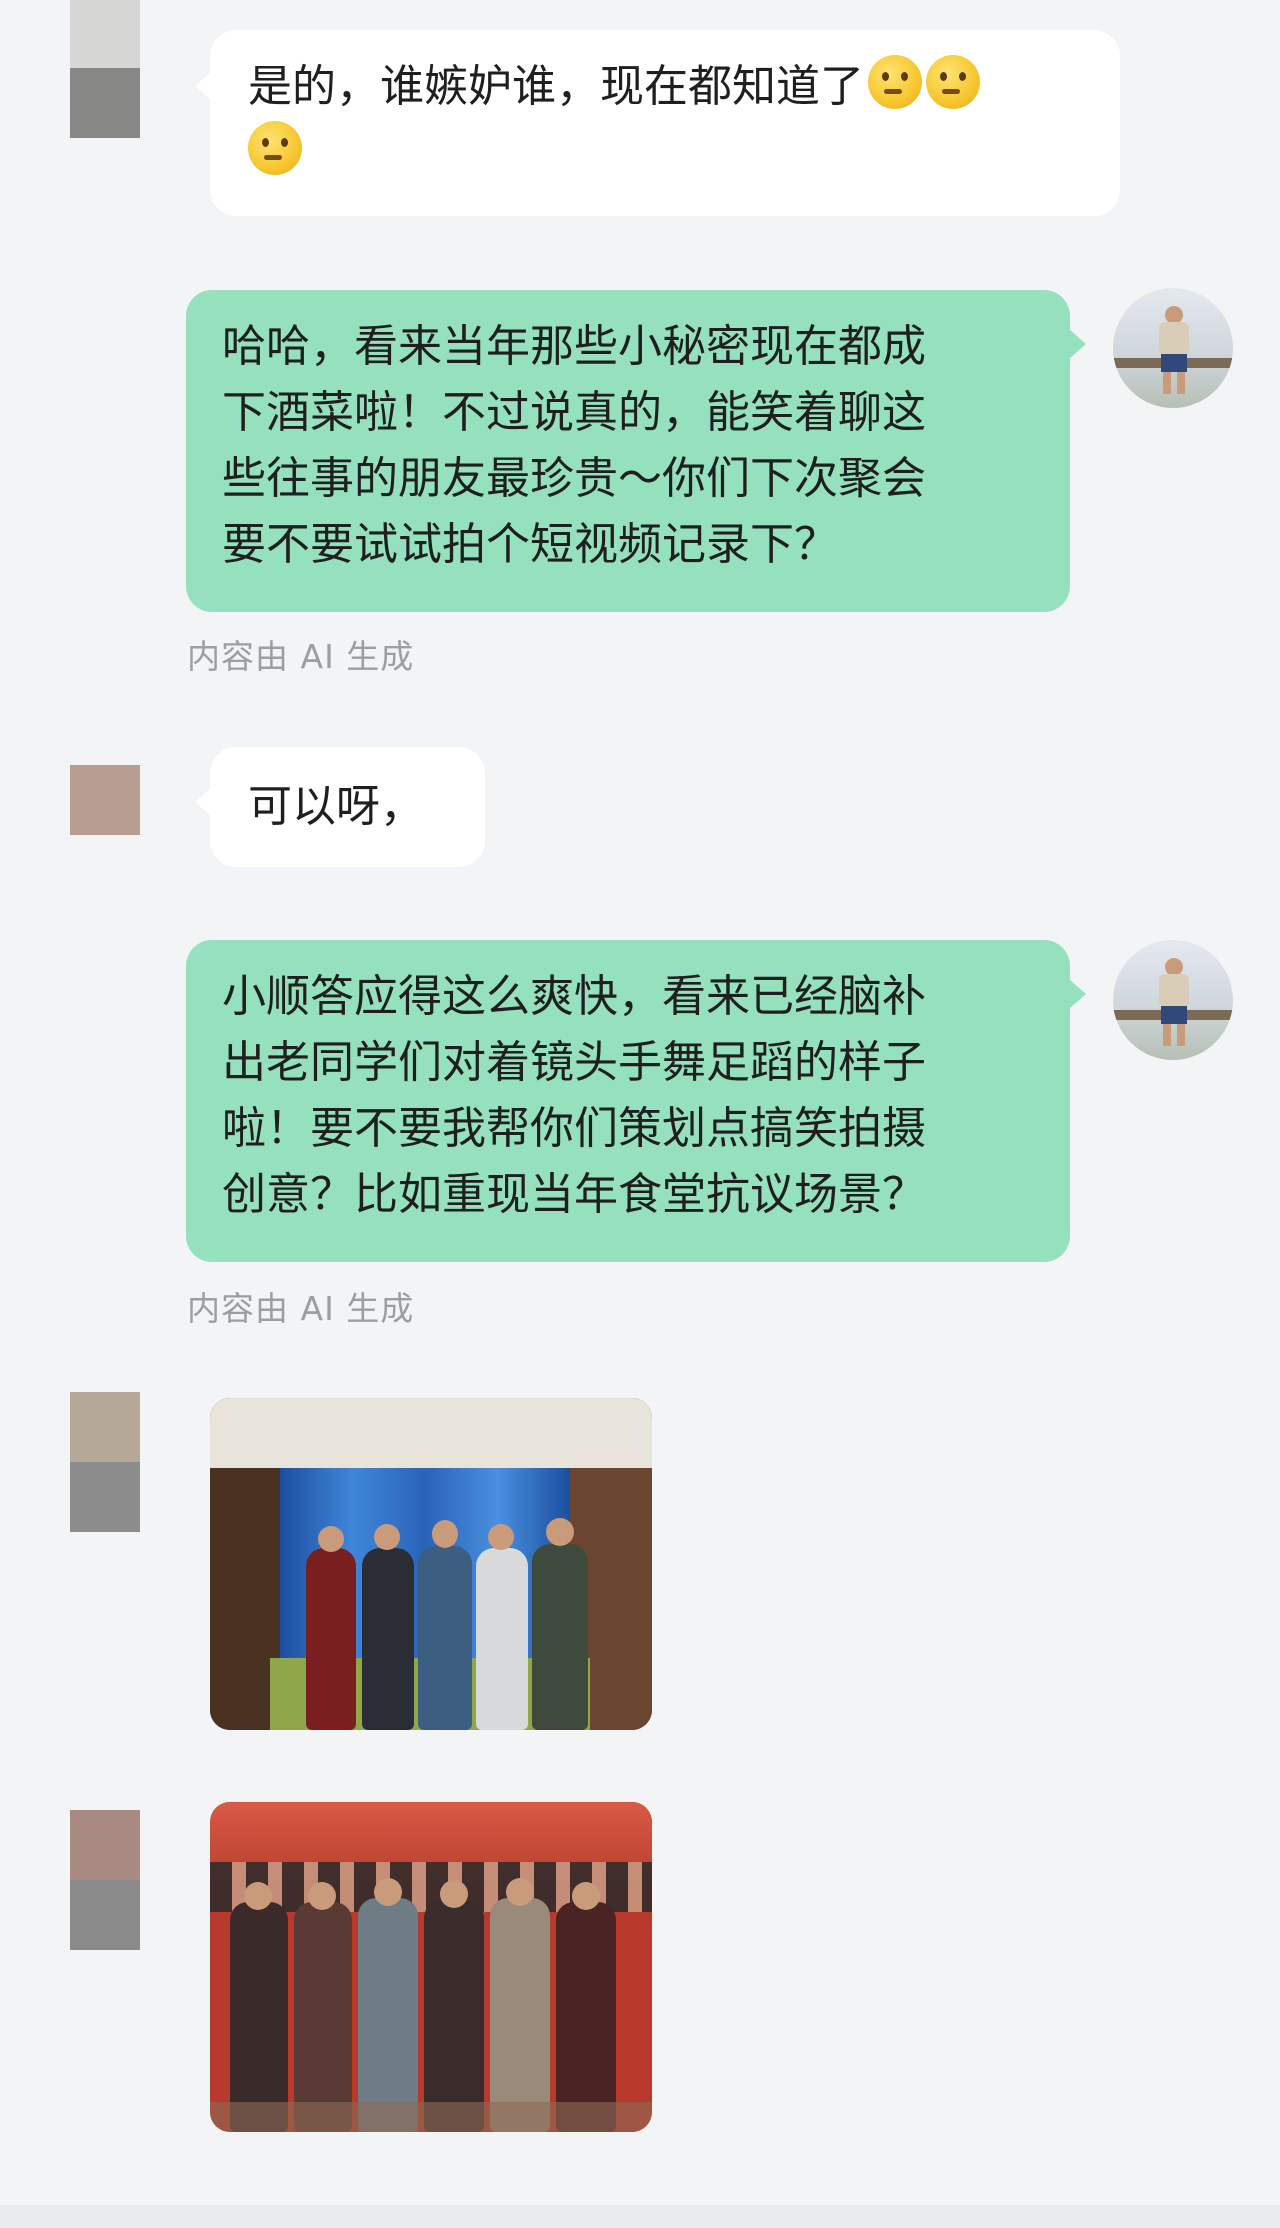 The height and width of the screenshot is (2228, 1280). What do you see at coordinates (574, 478) in the screenshot?
I see `message-line: 些往事的朋友最珍贵～你们下次聚会` at bounding box center [574, 478].